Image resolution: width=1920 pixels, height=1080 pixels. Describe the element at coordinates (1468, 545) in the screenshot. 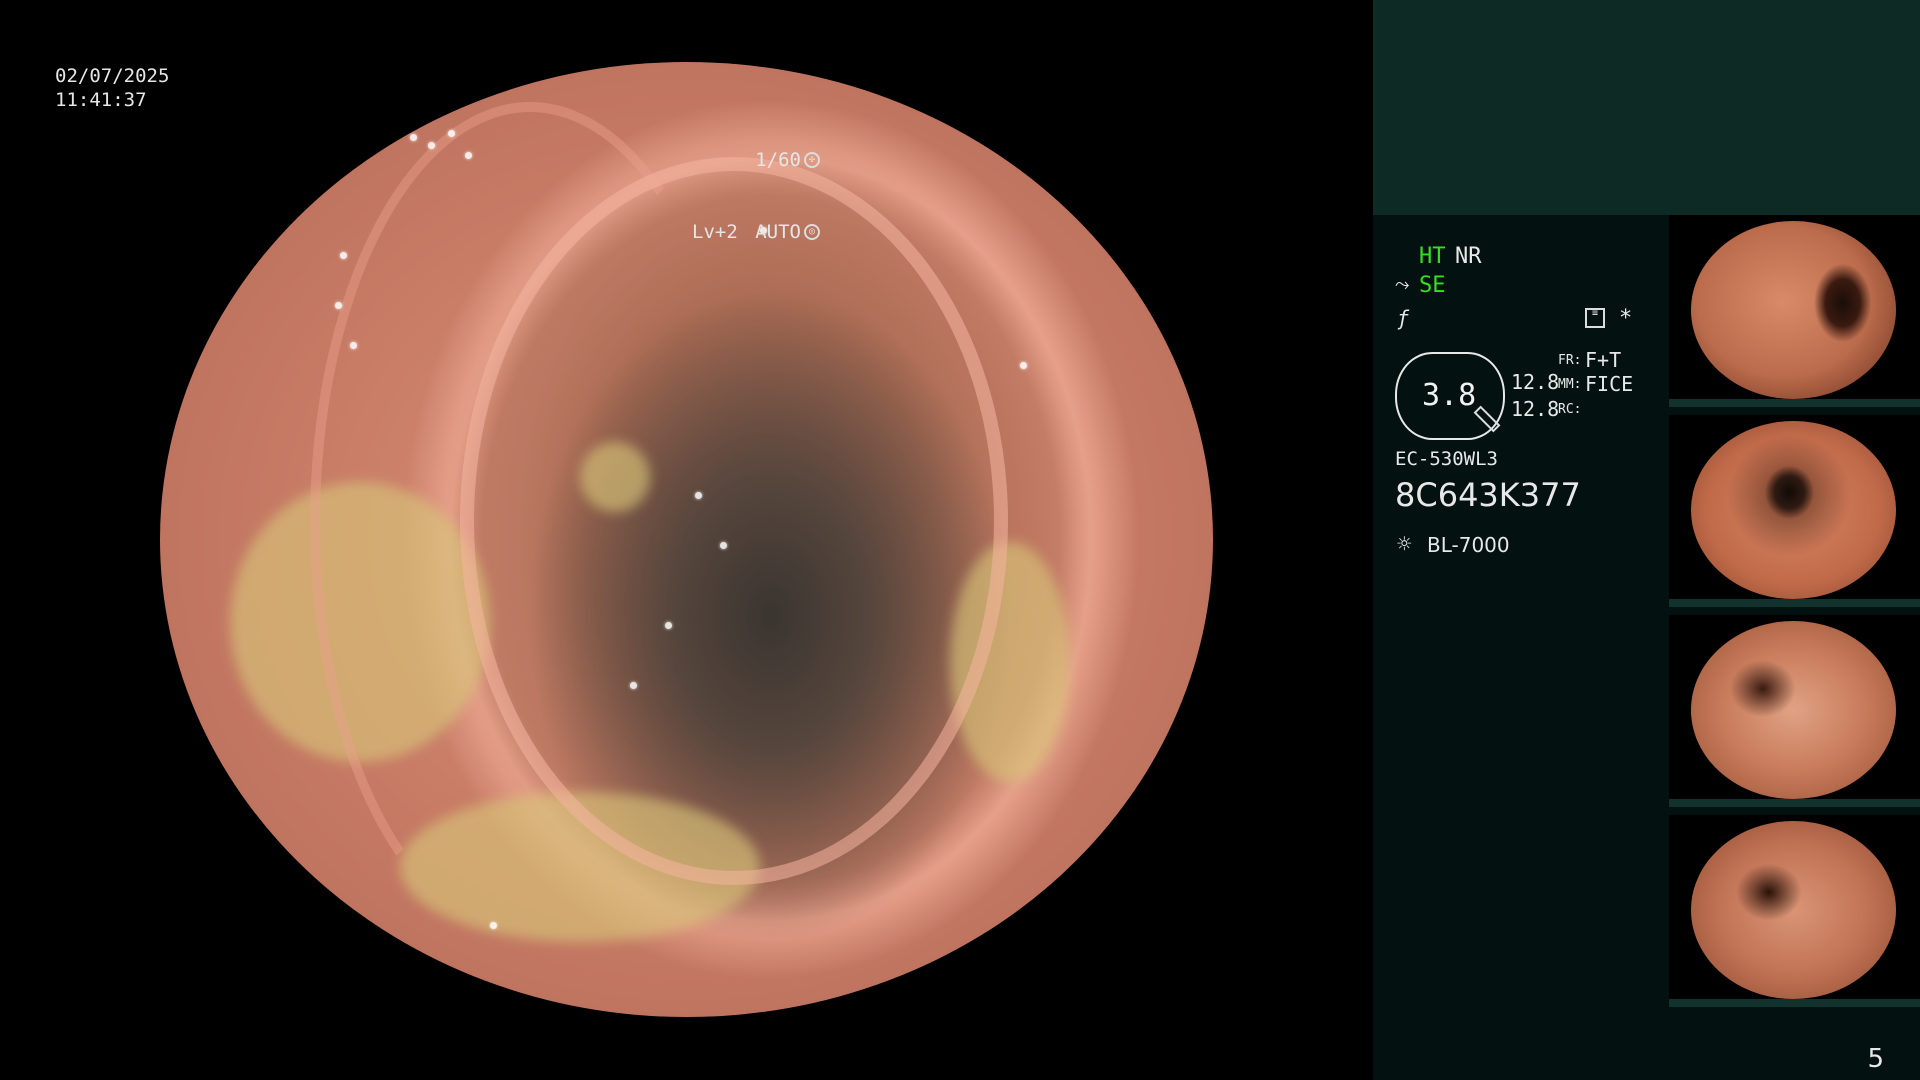

I see `light-source-model: BL-7000` at that location.